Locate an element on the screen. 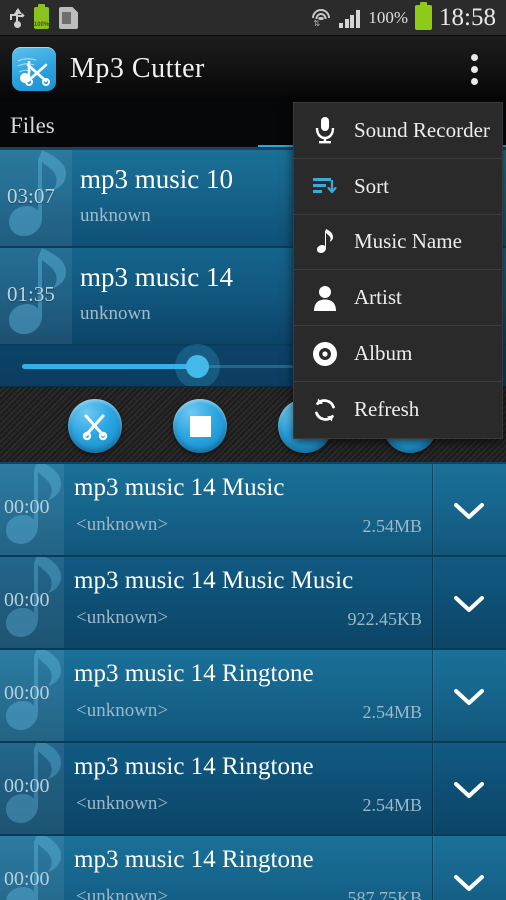 This screenshot has width=506, height=900. seek-bar-fill is located at coordinates (111, 366).